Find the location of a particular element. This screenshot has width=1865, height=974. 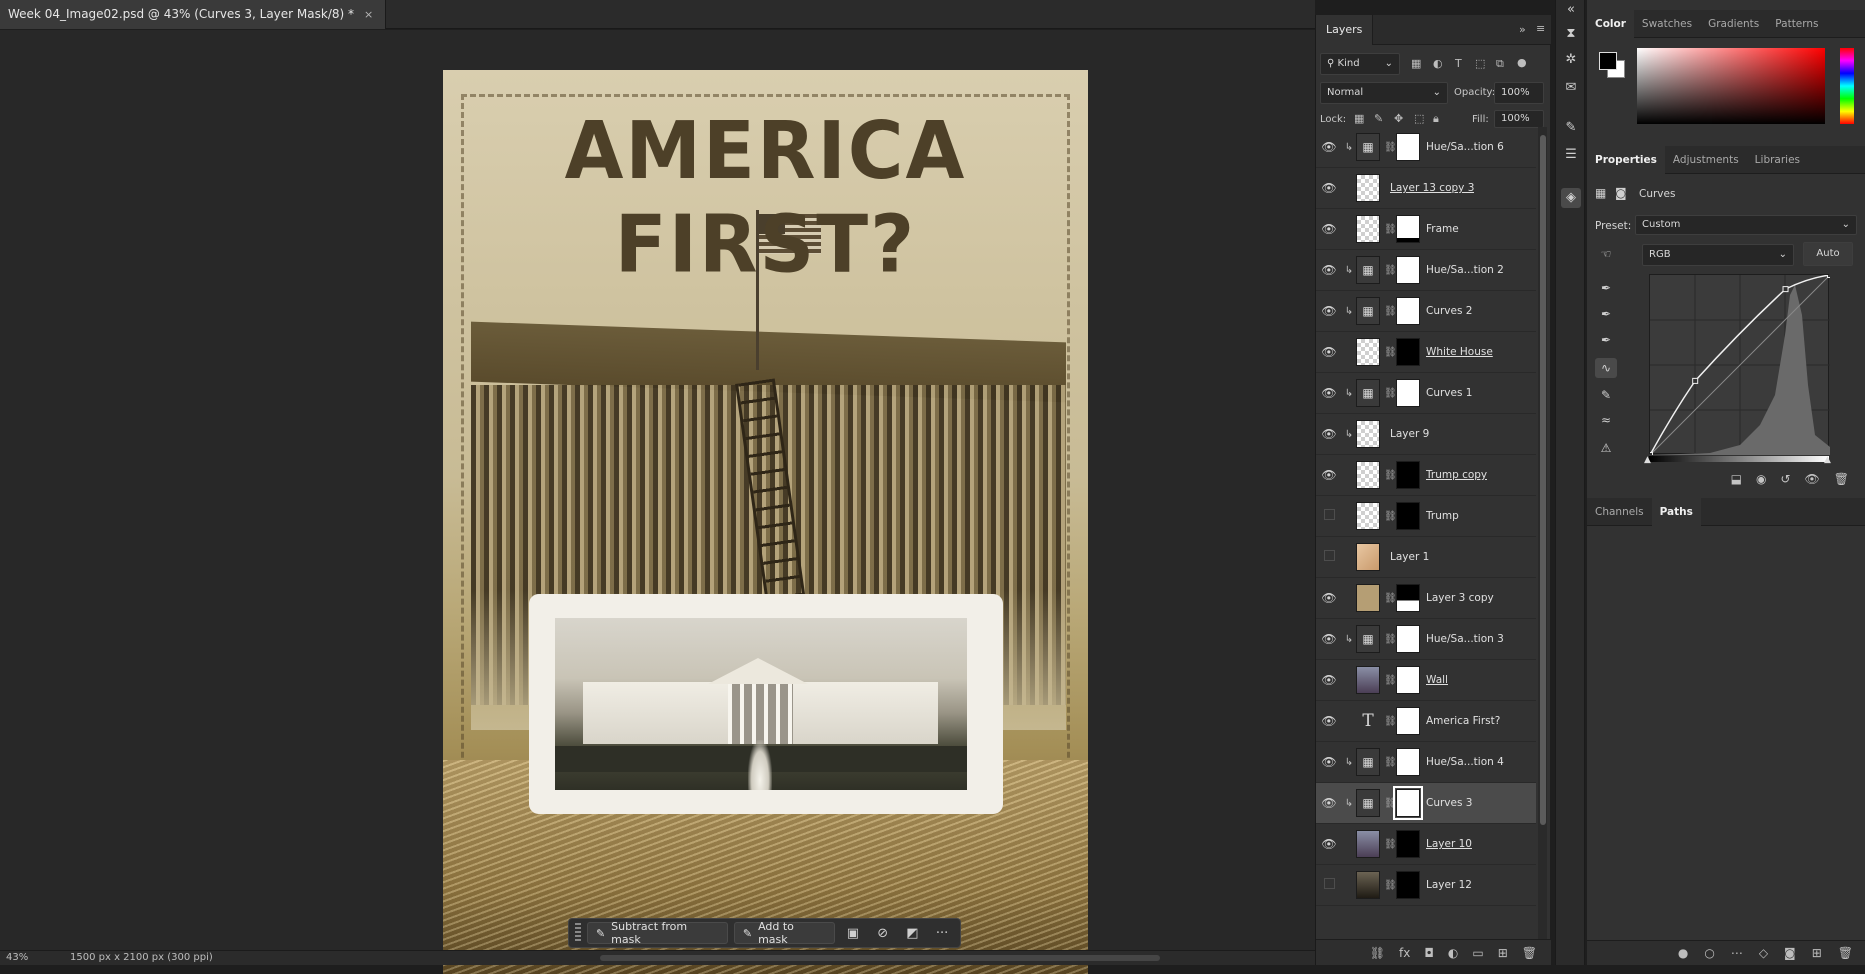

layer-row: Layer 1 is located at coordinates (1426, 557).